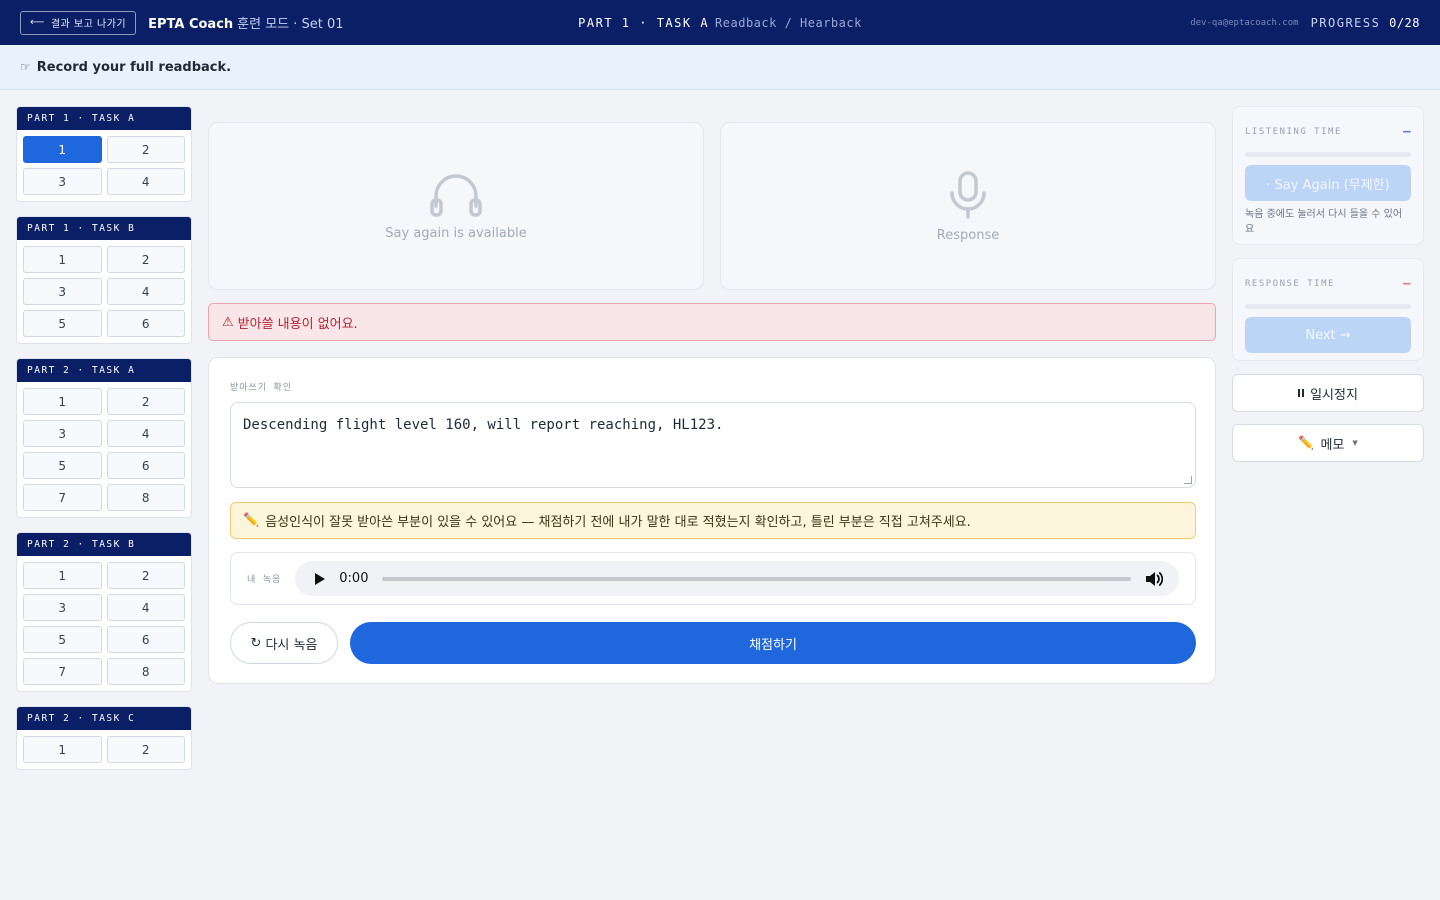 This screenshot has height=900, width=1440. What do you see at coordinates (1244, 22) in the screenshot?
I see `user-email: dev-qa@eptacoach.com` at bounding box center [1244, 22].